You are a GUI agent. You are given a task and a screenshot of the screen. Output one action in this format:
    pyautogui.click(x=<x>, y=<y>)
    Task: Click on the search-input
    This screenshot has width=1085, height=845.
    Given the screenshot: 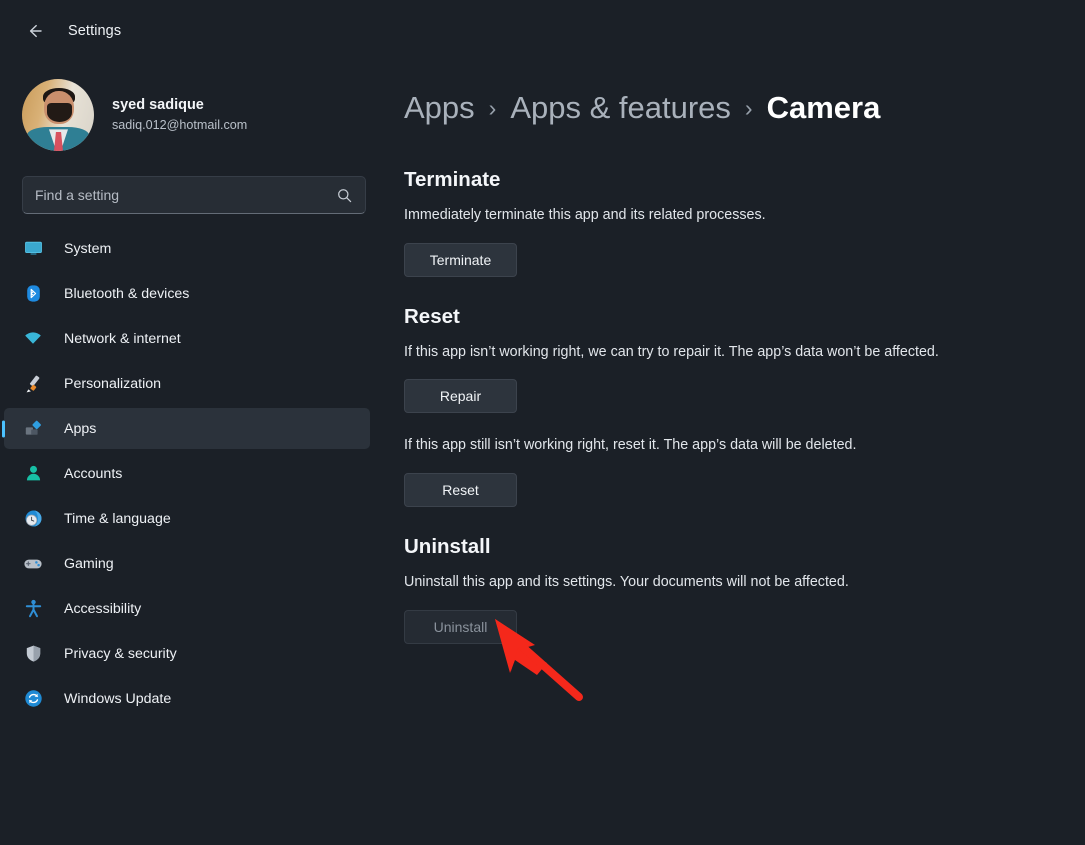 What is the action you would take?
    pyautogui.click(x=185, y=195)
    